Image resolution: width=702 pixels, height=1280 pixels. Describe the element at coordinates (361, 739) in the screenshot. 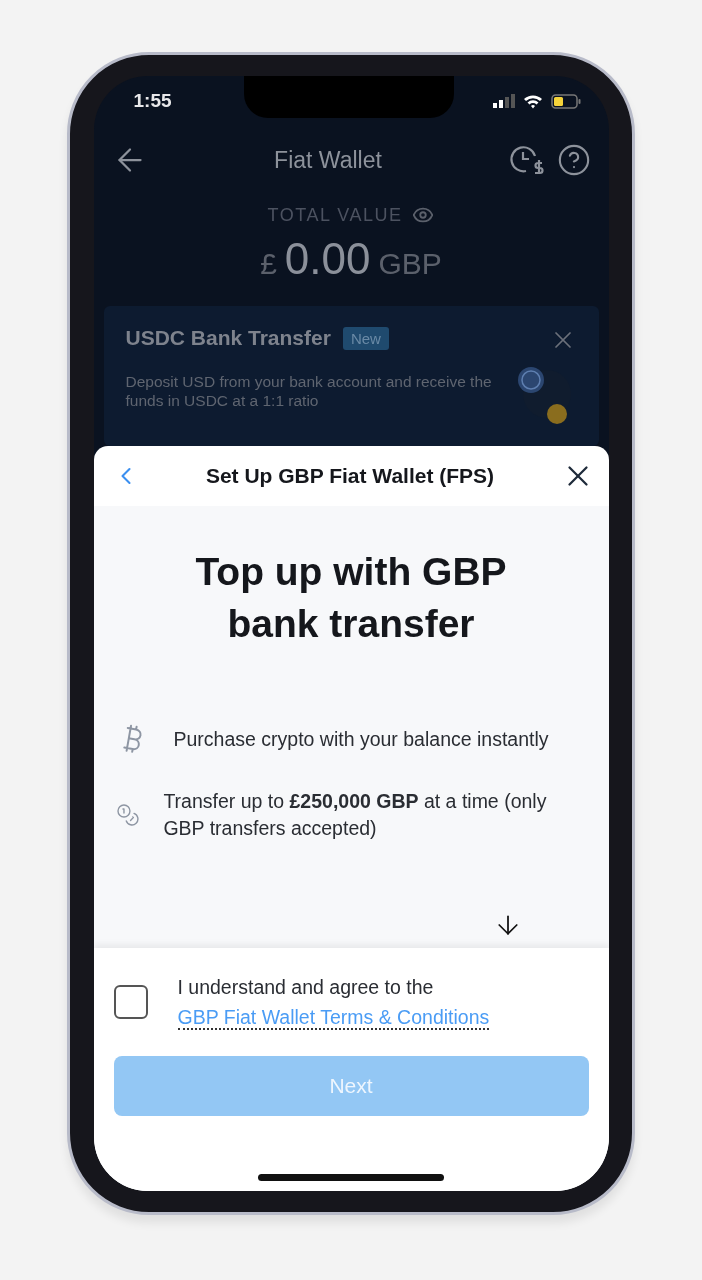

I see `feature-text: Purchase crypto with your balance instantly` at that location.